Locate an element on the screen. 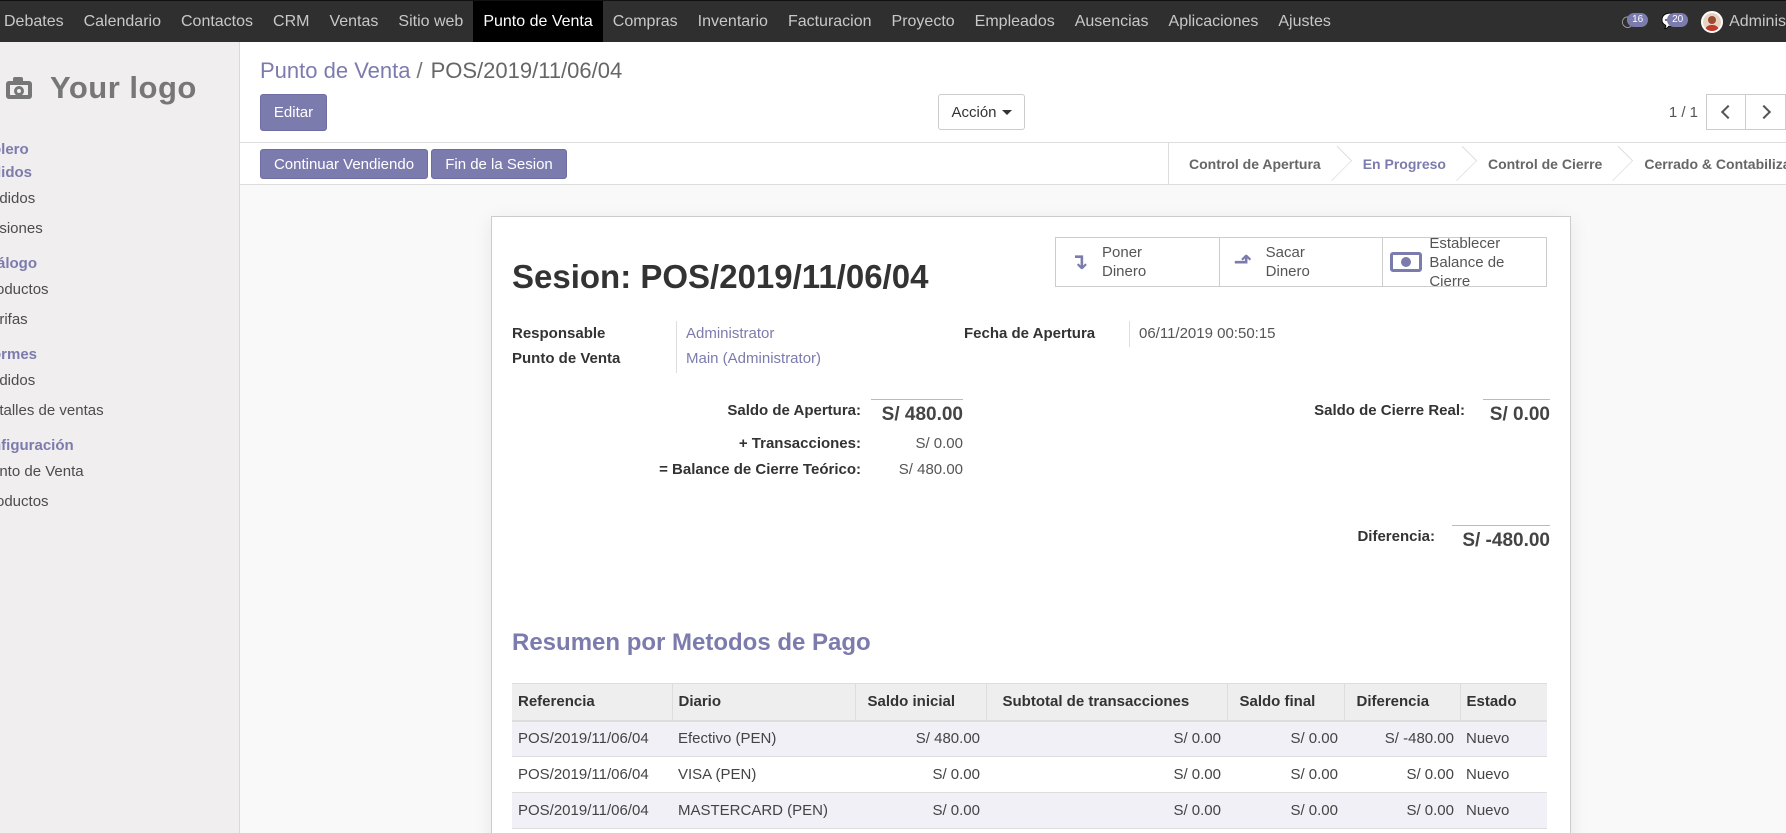 Image resolution: width=1786 pixels, height=833 pixels. message-counter: 20 is located at coordinates (1678, 19).